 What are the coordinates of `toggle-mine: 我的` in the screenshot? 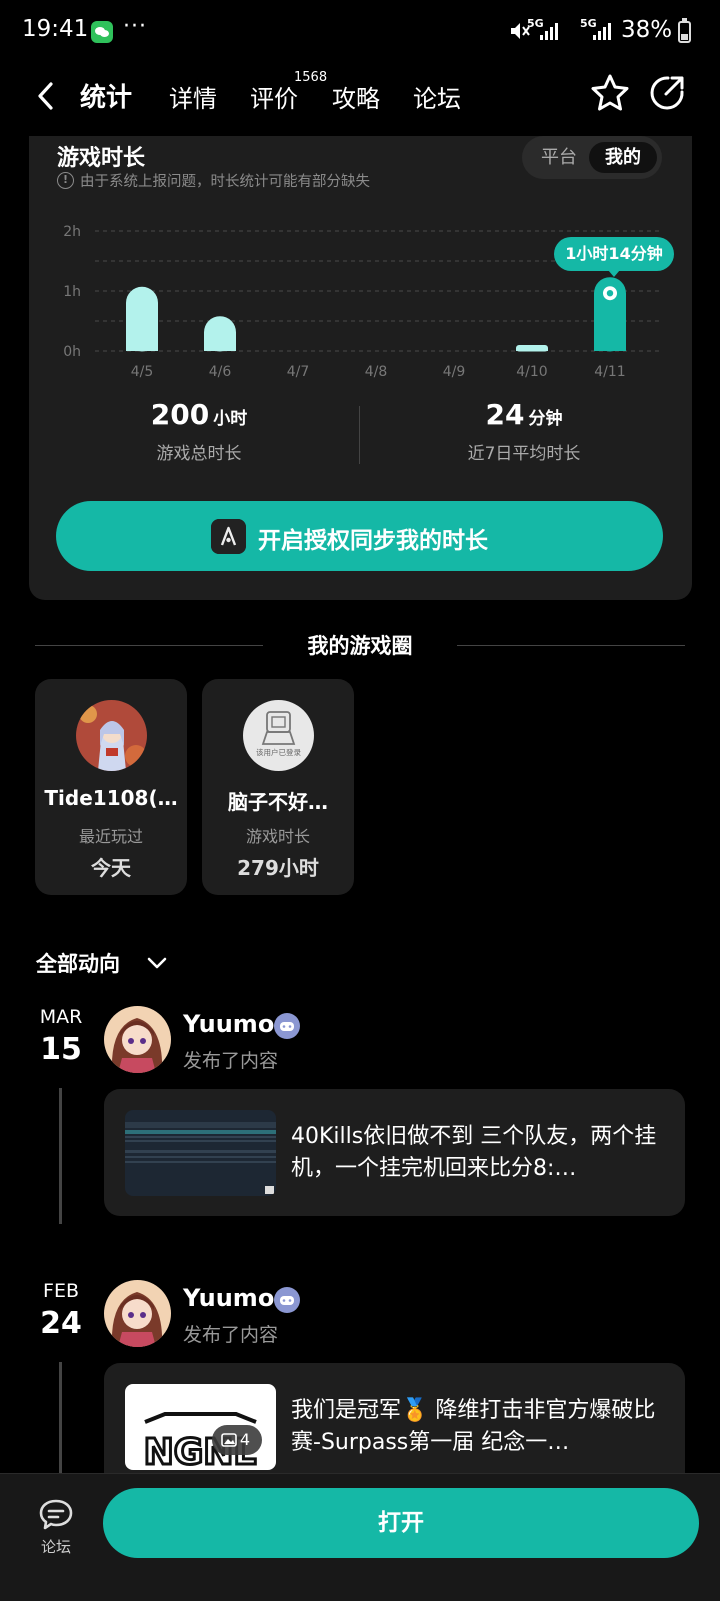 It's located at (623, 157).